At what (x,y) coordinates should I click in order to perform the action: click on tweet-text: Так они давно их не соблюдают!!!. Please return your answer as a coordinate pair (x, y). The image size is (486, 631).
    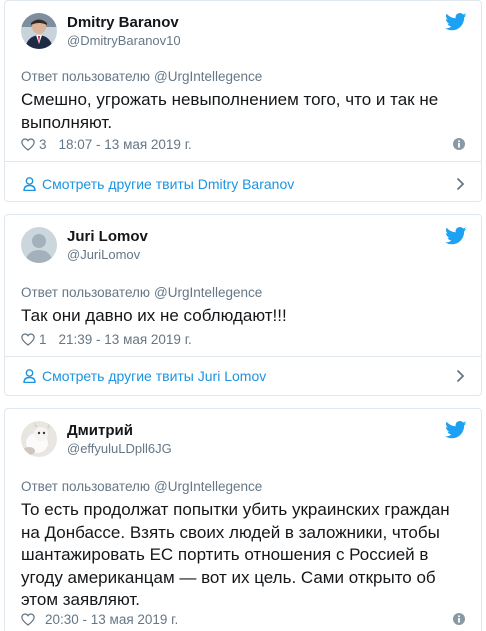
    Looking at the image, I should click on (154, 315).